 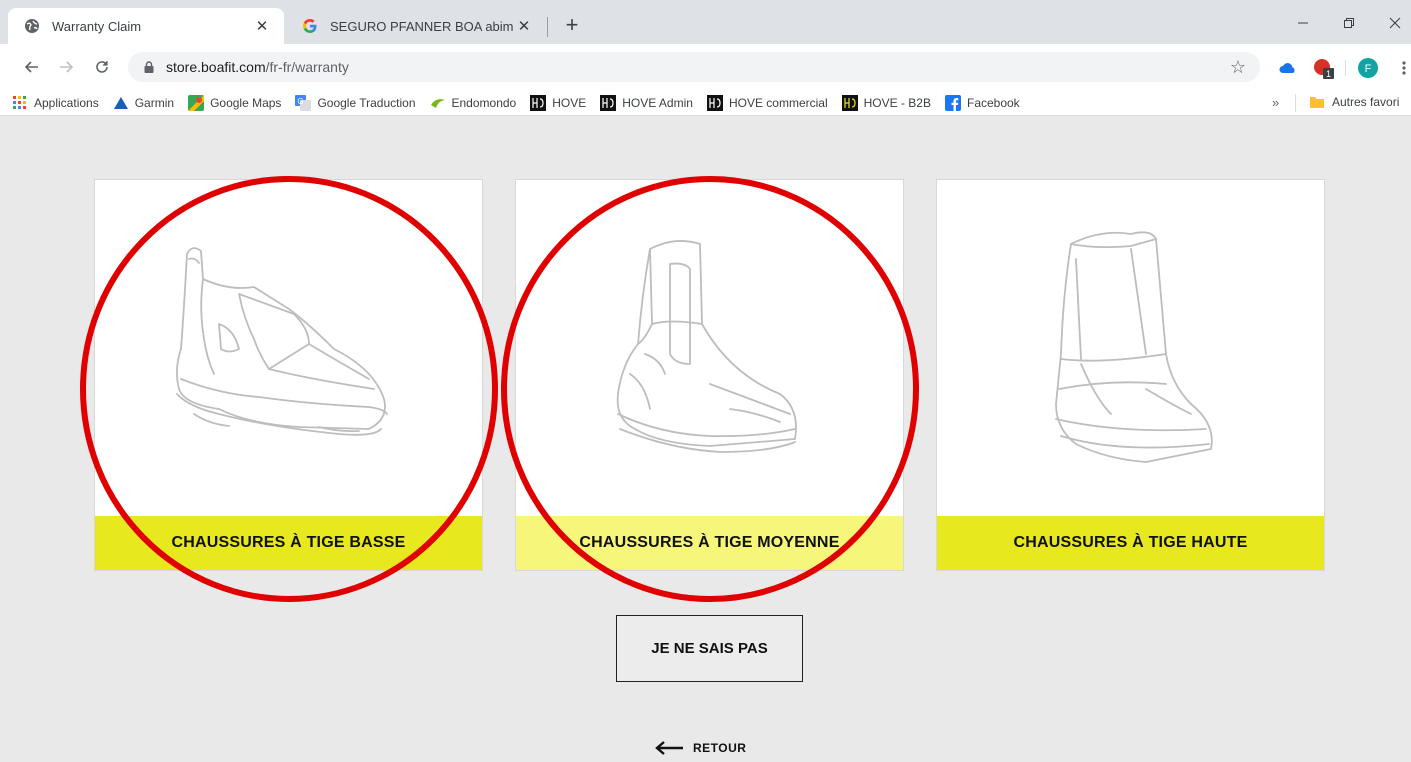 What do you see at coordinates (216, 67) in the screenshot?
I see `url-host: store.boafit.com` at bounding box center [216, 67].